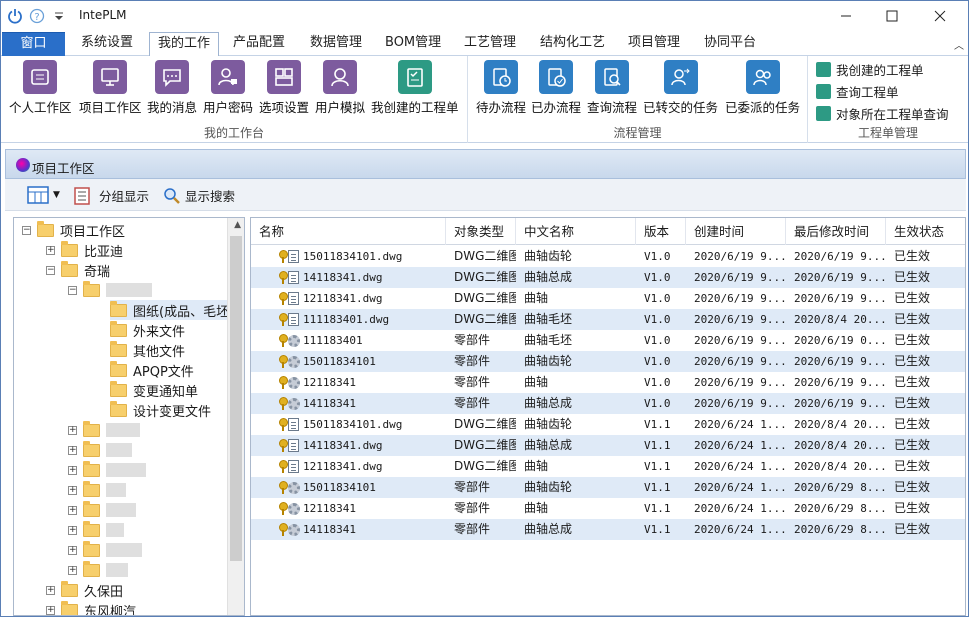  Describe the element at coordinates (572, 44) in the screenshot. I see `tab-structured-process: 结构化工艺` at that location.